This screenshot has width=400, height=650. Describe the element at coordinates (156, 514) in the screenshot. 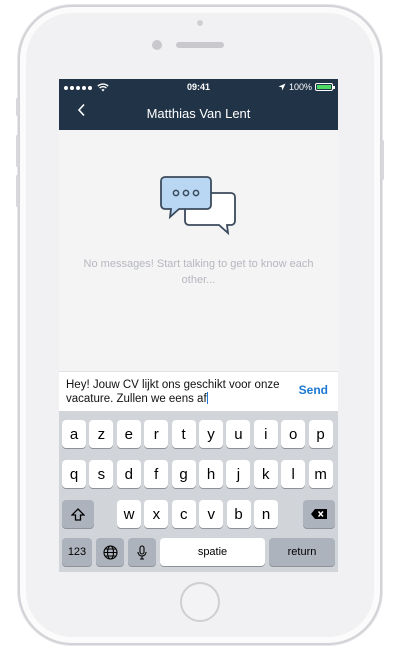

I see `key-x: x` at that location.